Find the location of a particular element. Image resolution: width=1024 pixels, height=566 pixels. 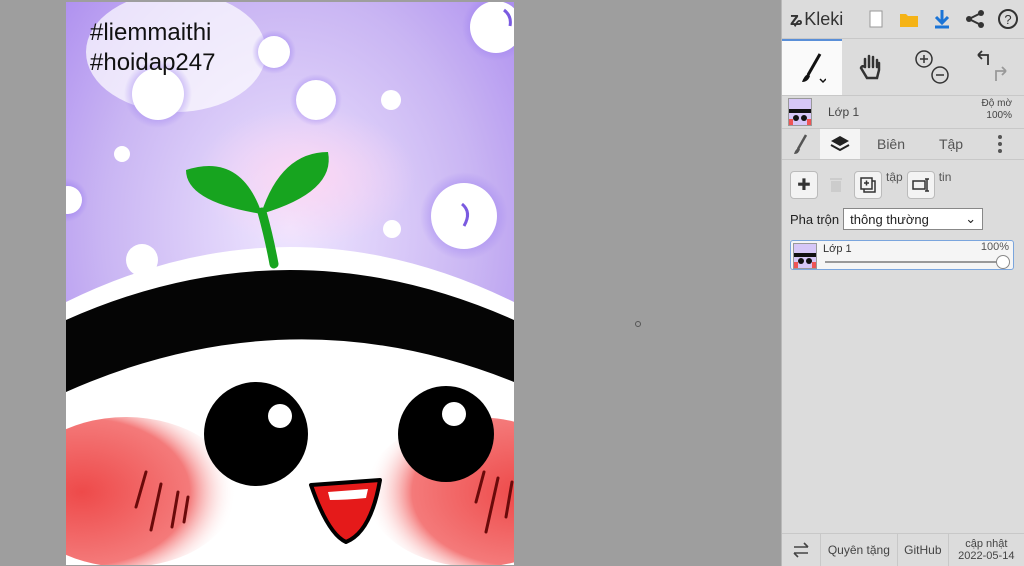

brush-tool-button is located at coordinates (812, 67).